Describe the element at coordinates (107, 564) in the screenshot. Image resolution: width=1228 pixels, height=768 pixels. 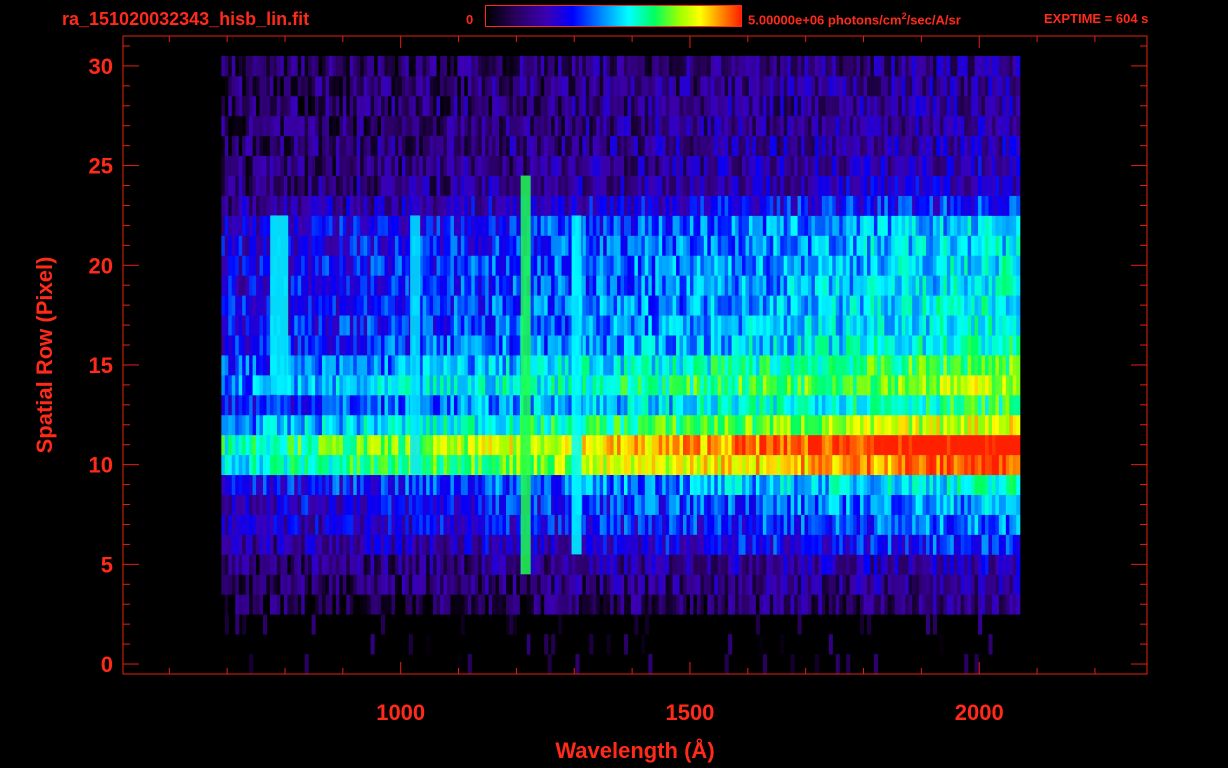
I see `y-tick-label-5: 5` at that location.